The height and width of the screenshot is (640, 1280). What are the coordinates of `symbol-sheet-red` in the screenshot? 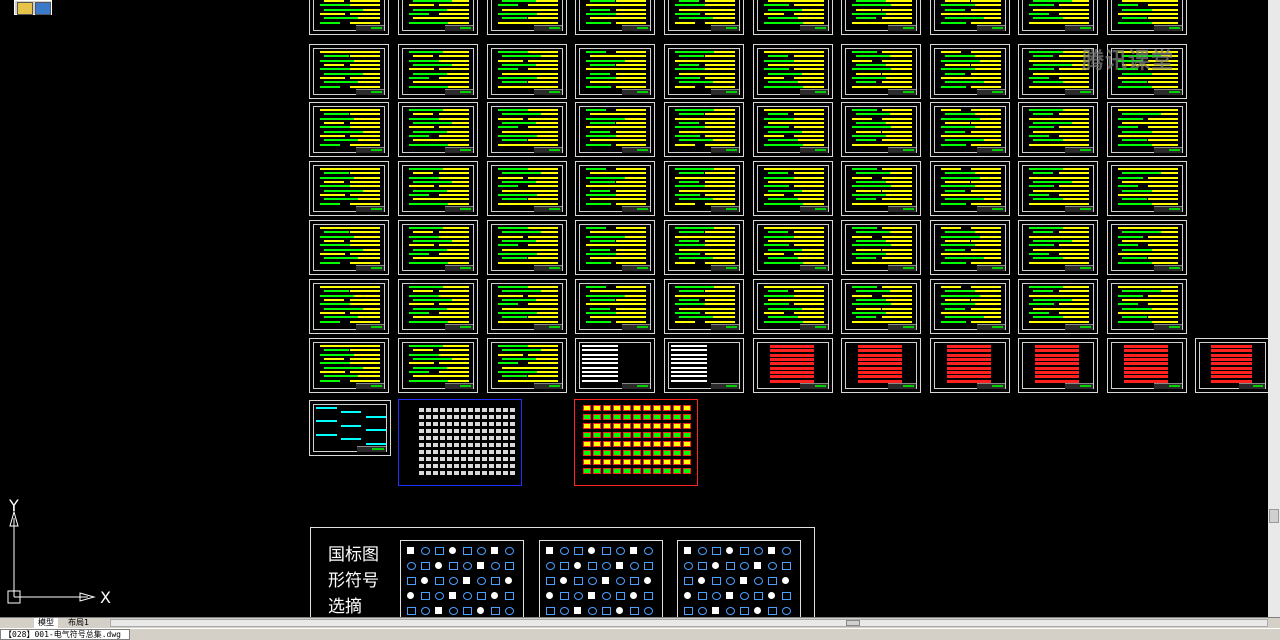 It's located at (636, 442).